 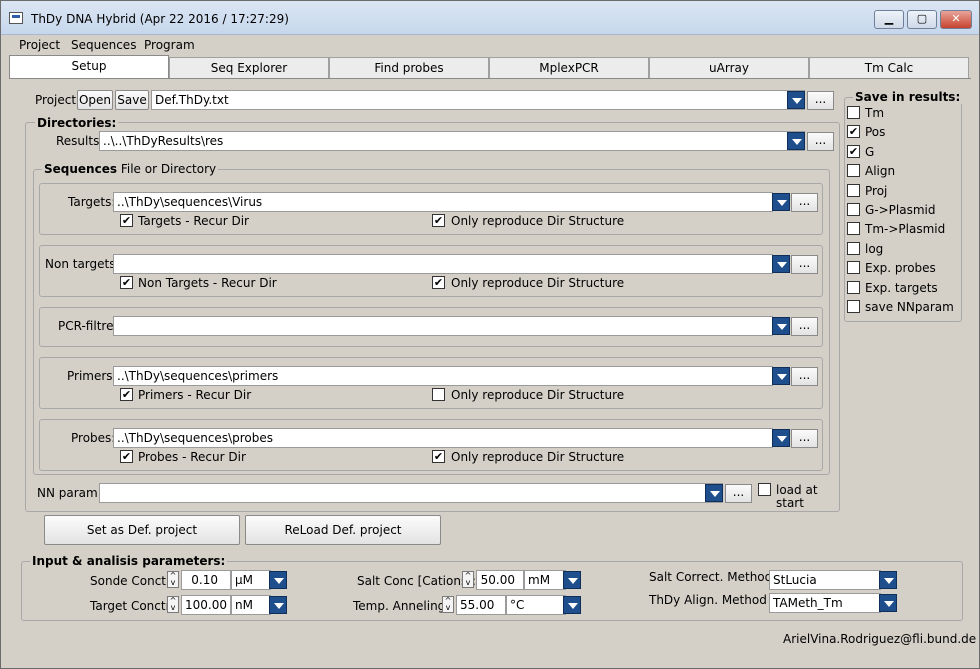 What do you see at coordinates (713, 577) in the screenshot?
I see `salt-correct-label: Salt Correct. Method:` at bounding box center [713, 577].